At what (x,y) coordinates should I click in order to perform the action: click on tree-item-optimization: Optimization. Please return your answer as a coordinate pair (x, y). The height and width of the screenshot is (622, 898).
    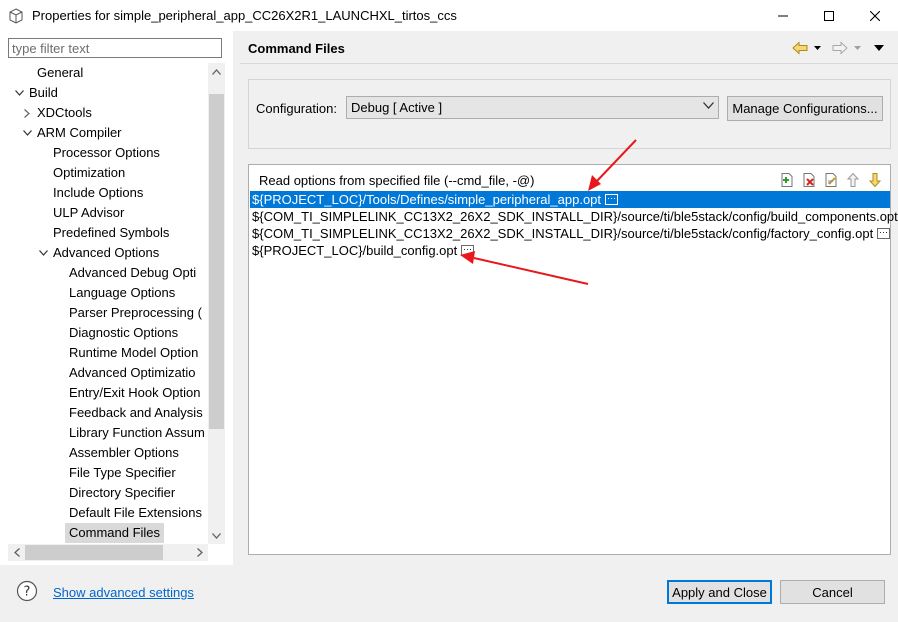
    Looking at the image, I should click on (89, 173).